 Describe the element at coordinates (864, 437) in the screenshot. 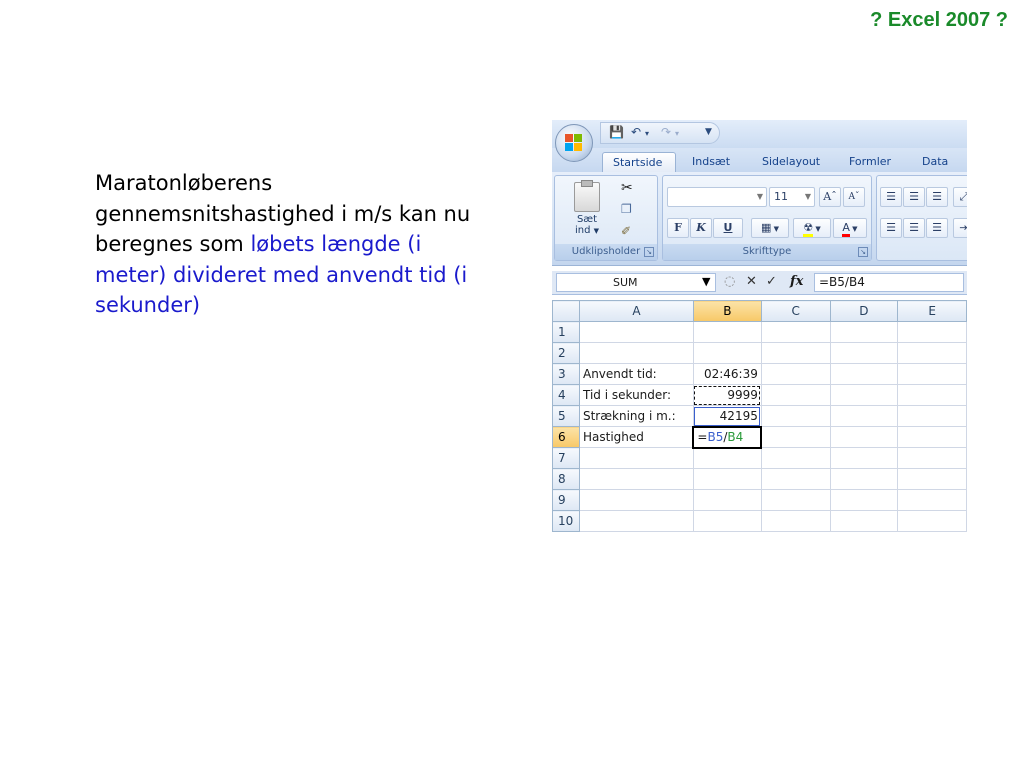

I see `cell-d6` at that location.